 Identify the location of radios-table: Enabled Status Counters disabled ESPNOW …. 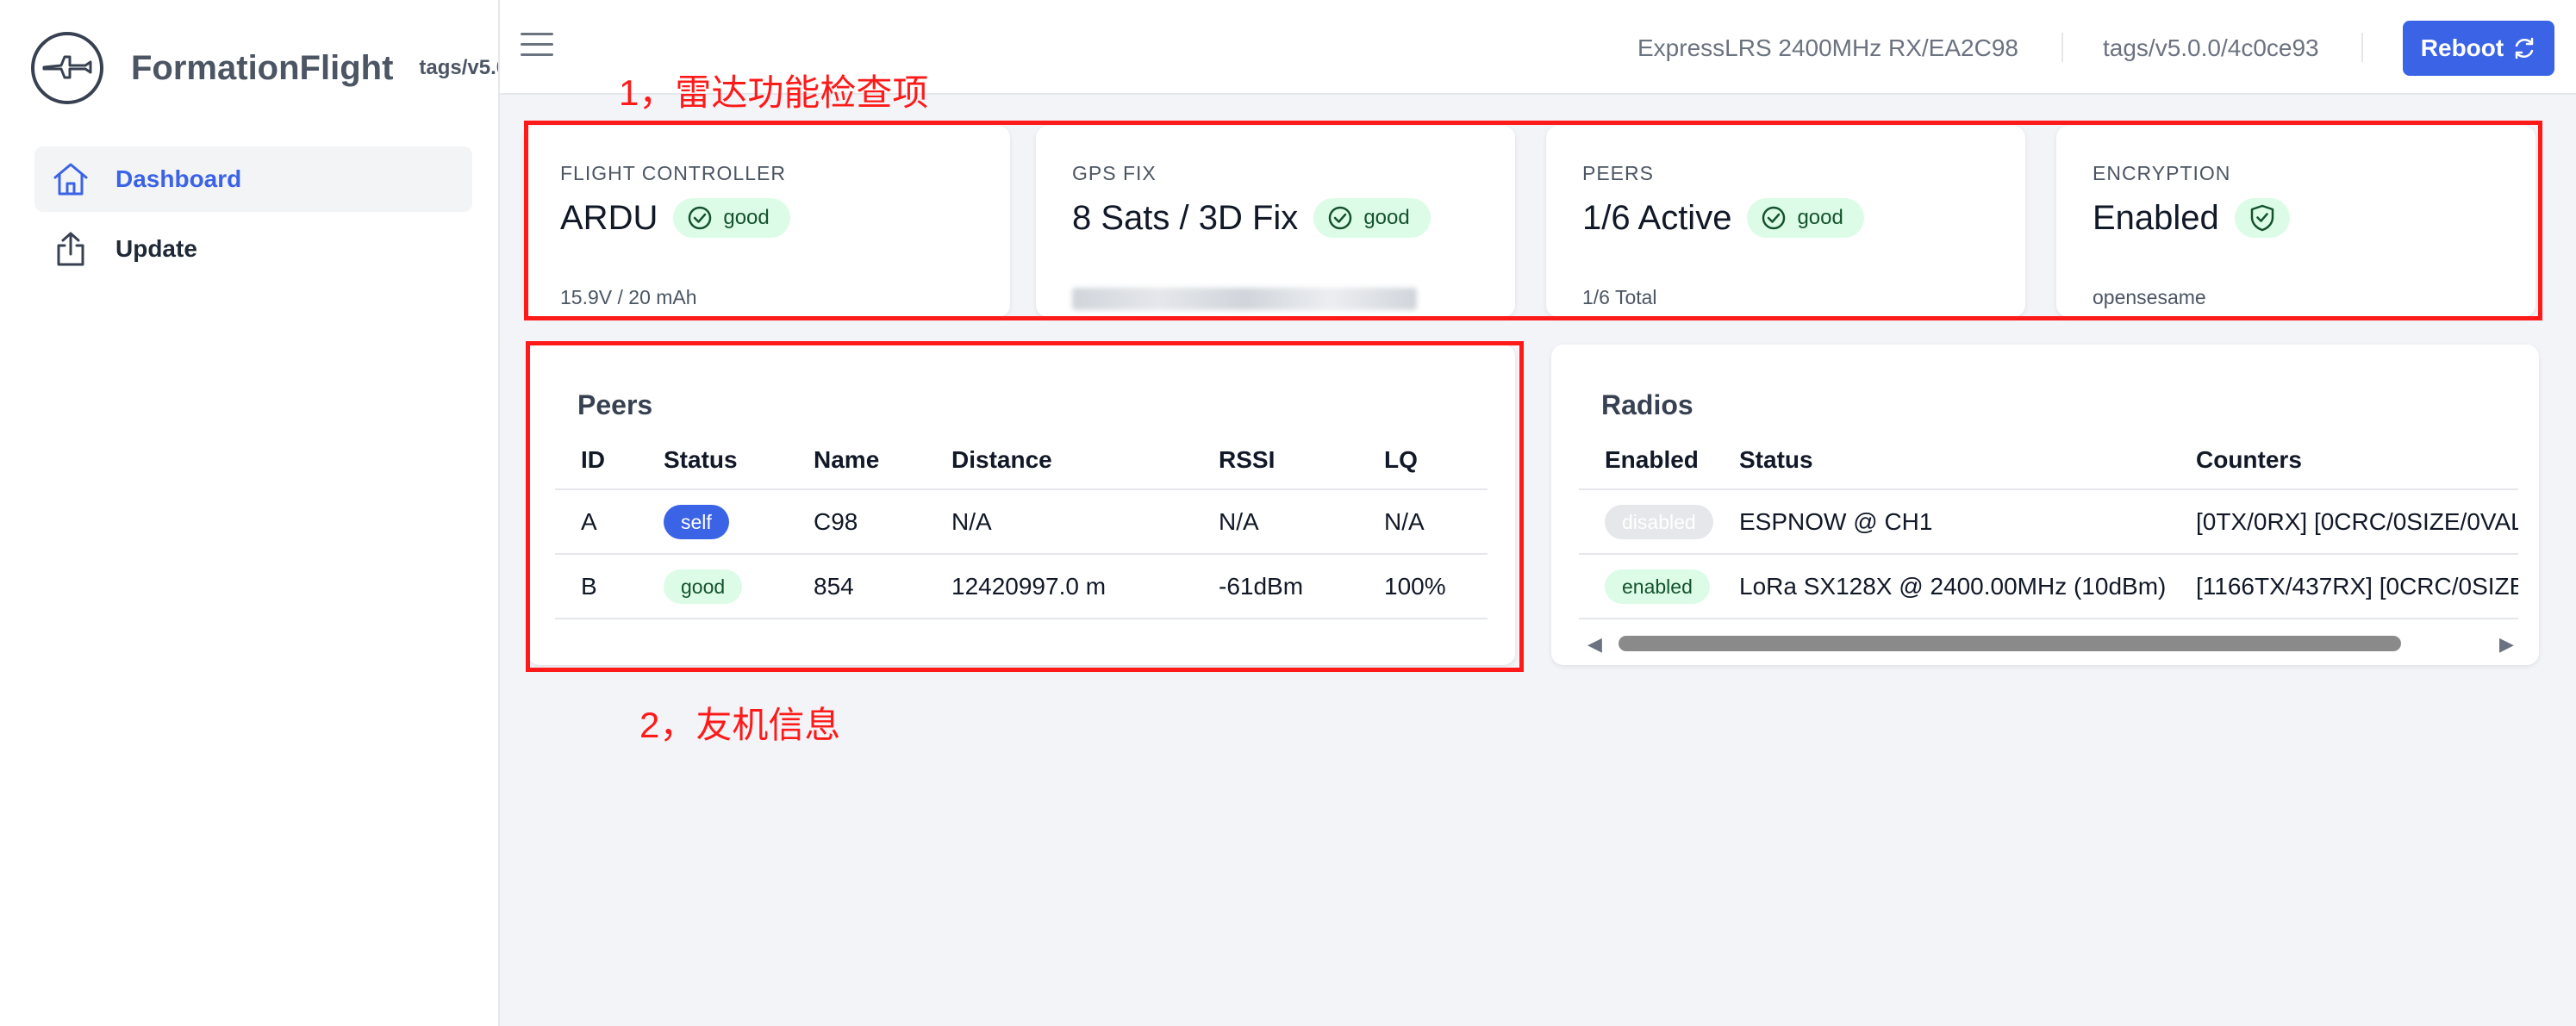
(2048, 525).